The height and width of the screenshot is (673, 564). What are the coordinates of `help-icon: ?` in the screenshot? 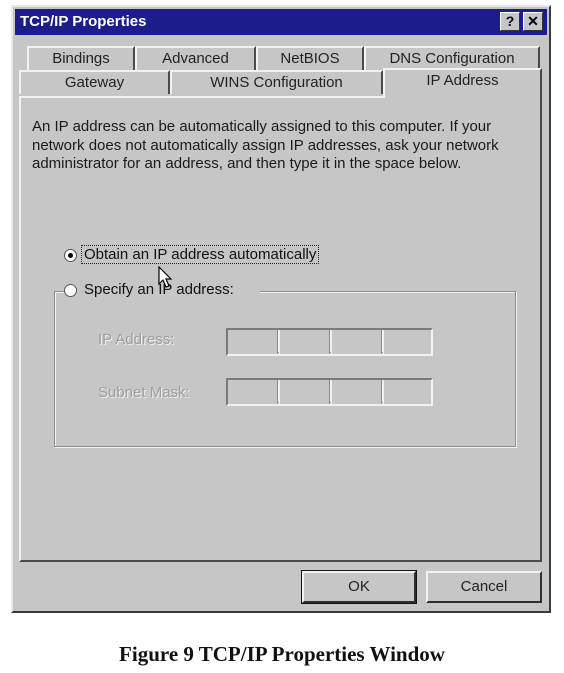 It's located at (510, 21).